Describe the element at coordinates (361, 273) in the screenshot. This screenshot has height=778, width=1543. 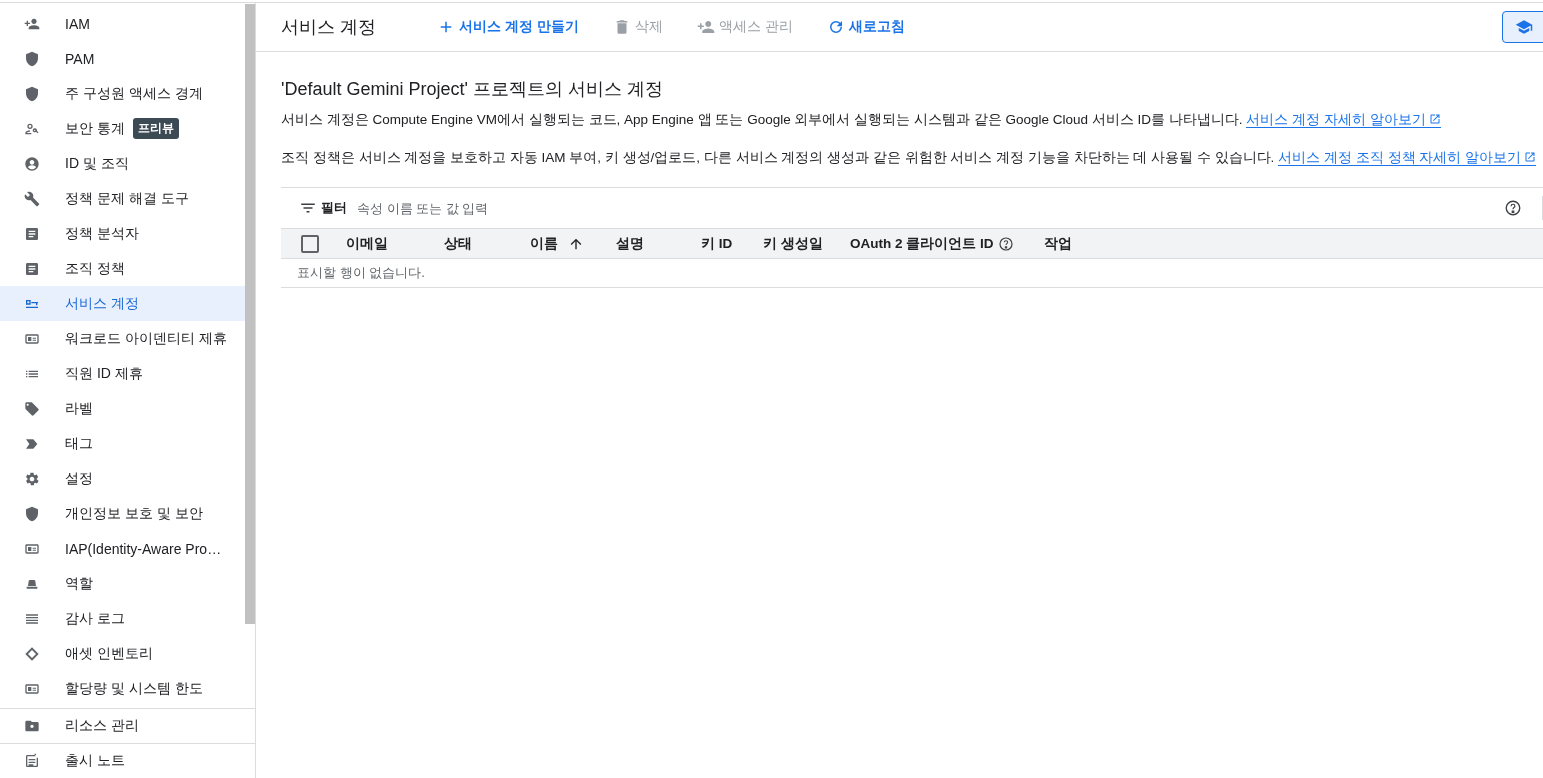
I see `empty-table-message: 표시할 행이 없습니다.` at that location.